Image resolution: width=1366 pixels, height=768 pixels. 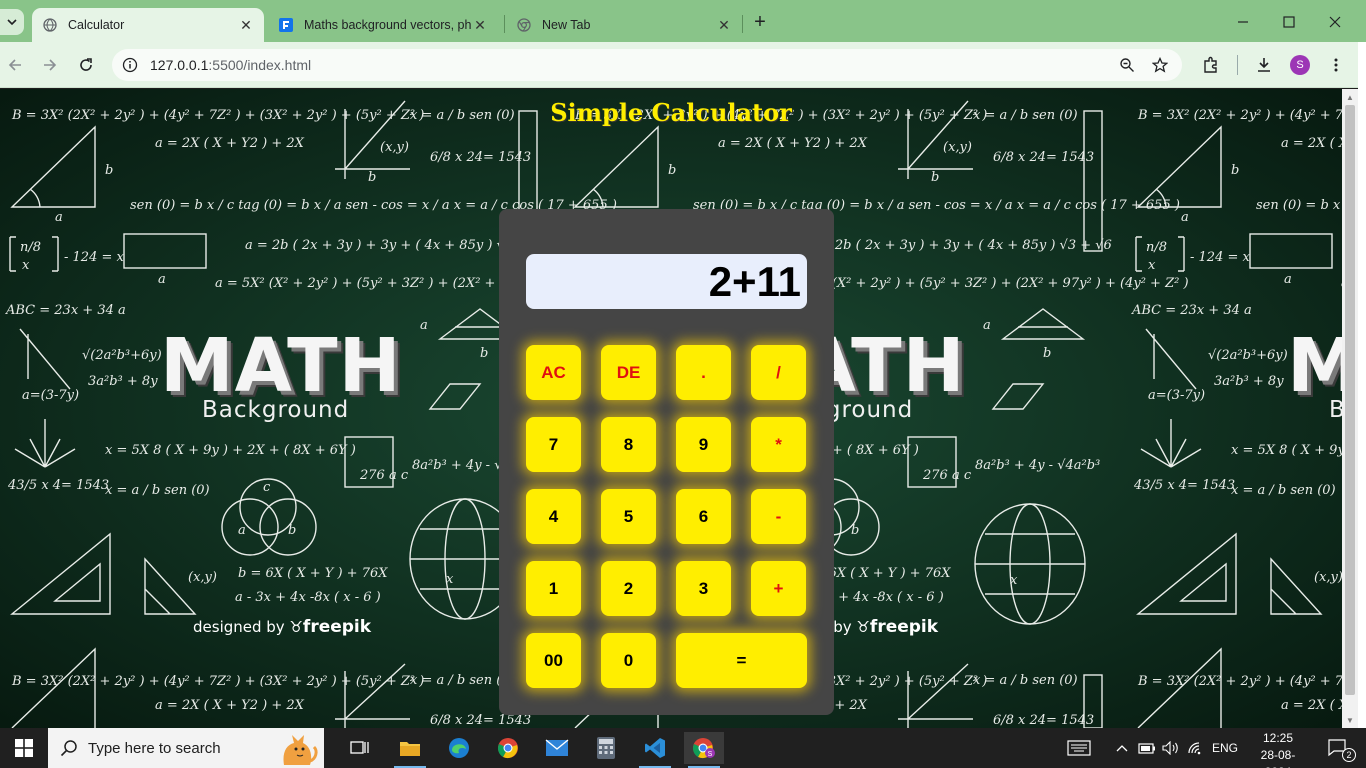 I want to click on touch-keyboard-button, so click(x=1079, y=748).